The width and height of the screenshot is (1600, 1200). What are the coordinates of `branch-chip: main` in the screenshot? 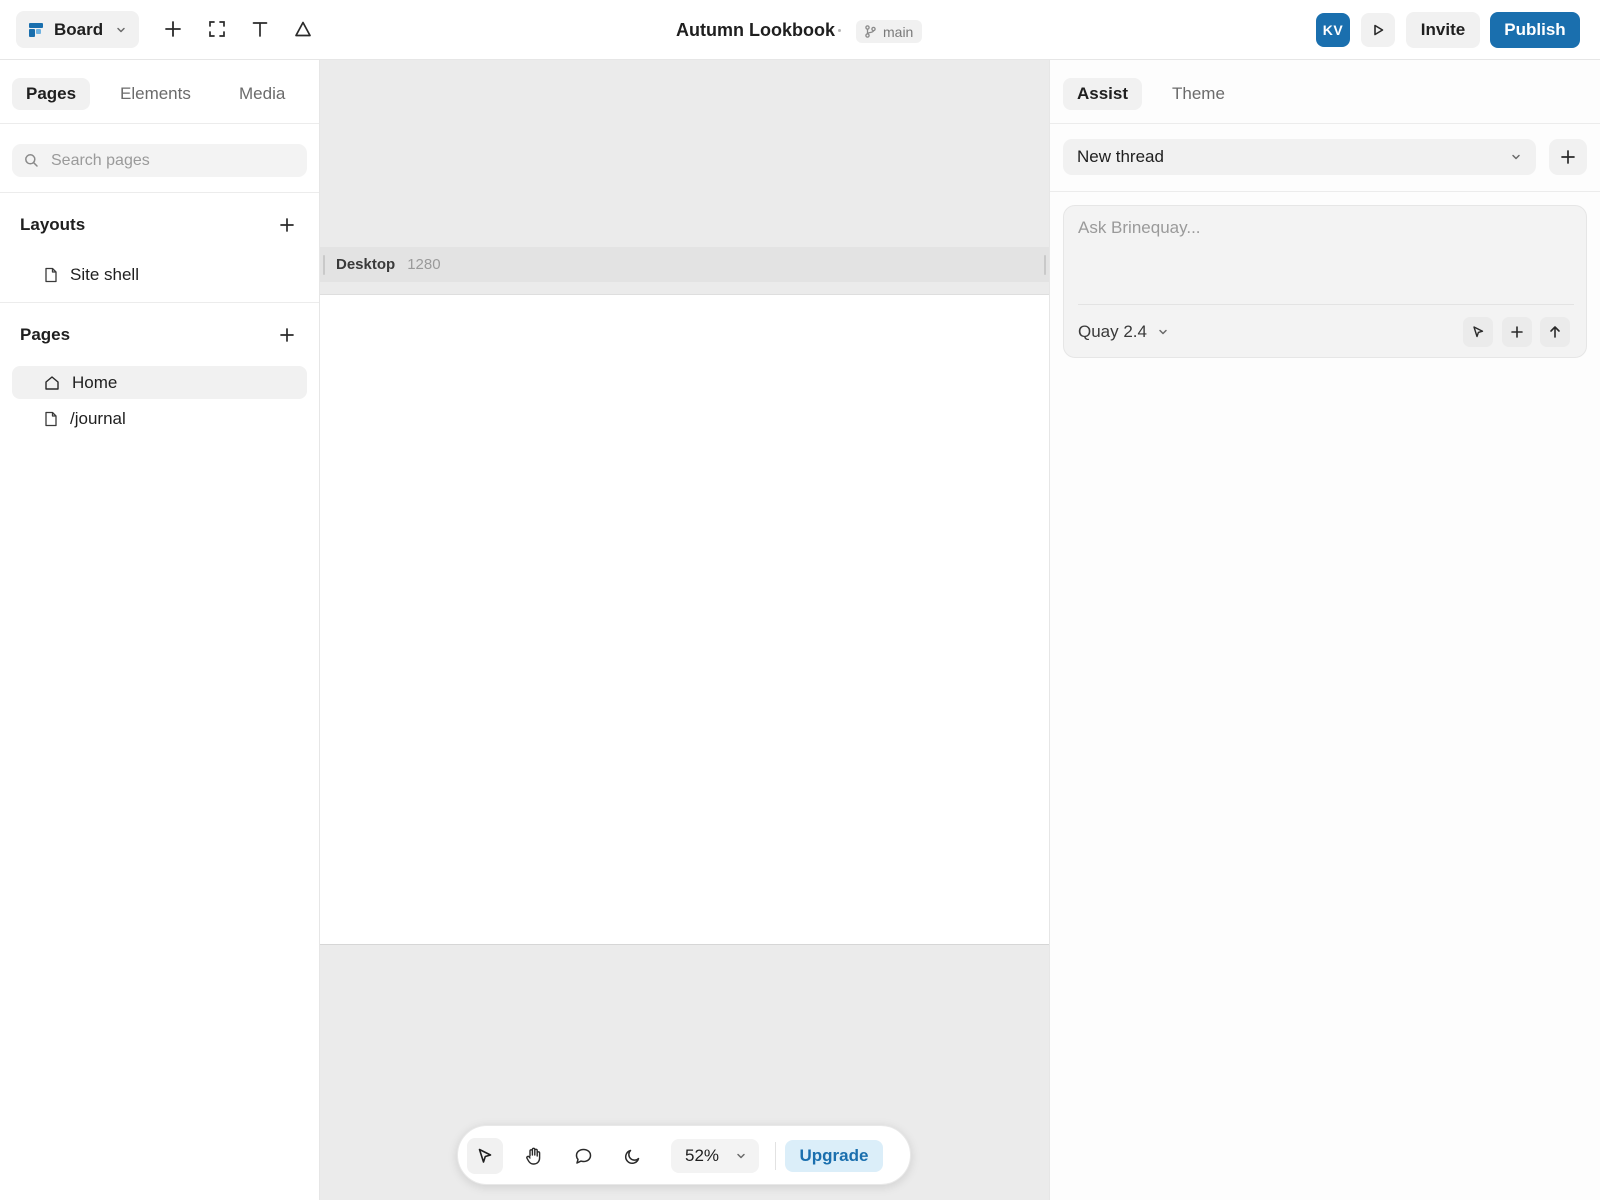 It's located at (889, 31).